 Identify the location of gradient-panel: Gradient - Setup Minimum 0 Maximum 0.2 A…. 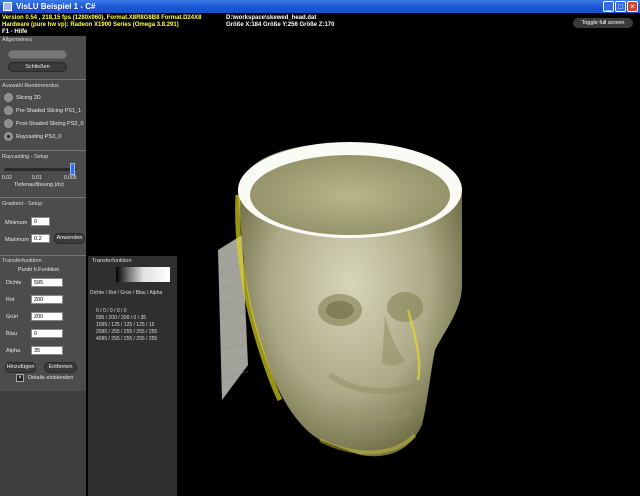
(43, 226).